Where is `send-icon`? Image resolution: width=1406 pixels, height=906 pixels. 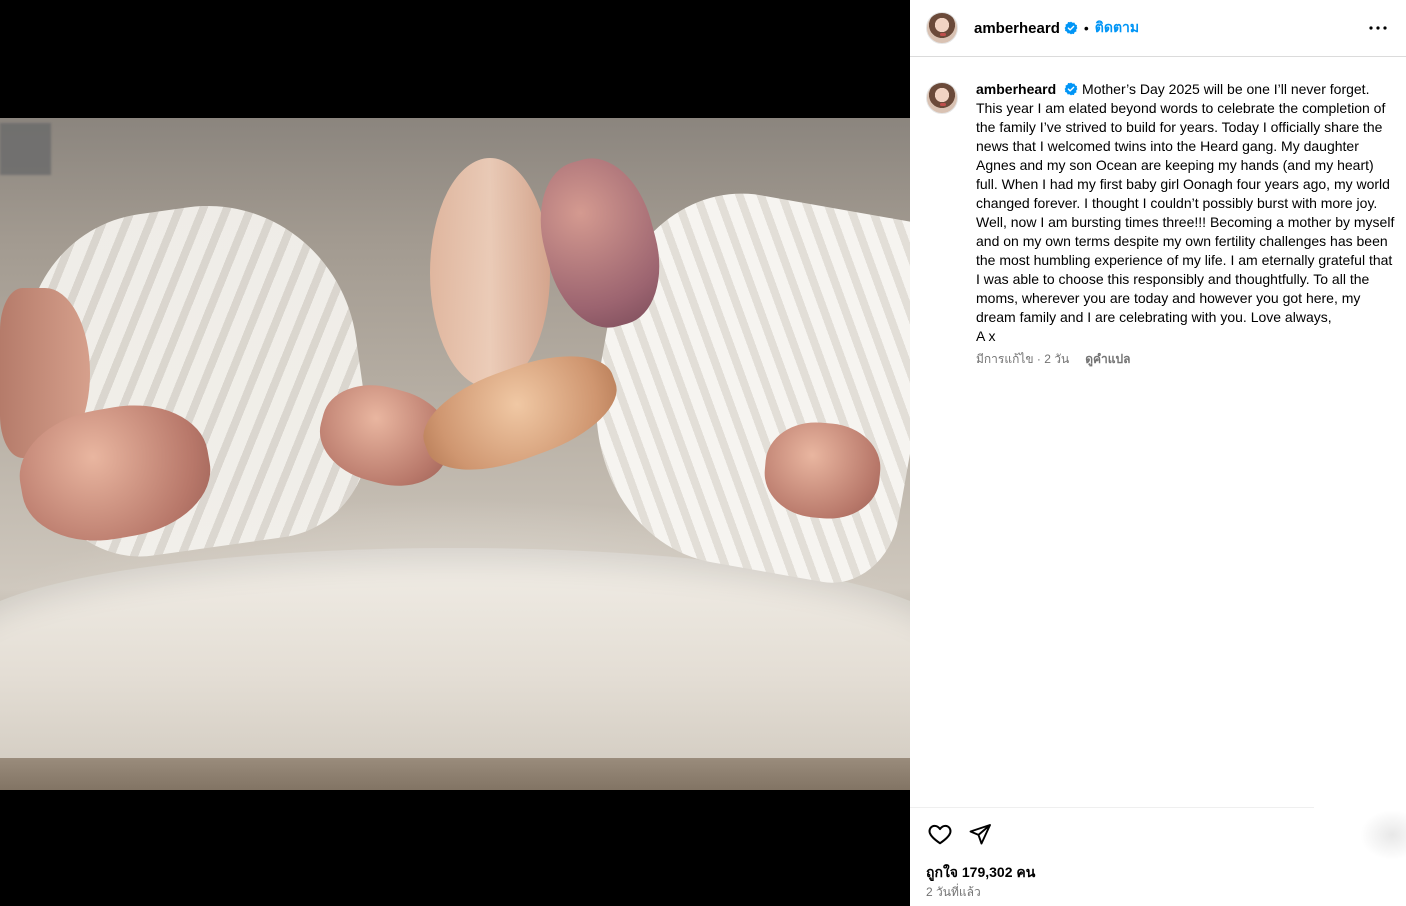
send-icon is located at coordinates (980, 834).